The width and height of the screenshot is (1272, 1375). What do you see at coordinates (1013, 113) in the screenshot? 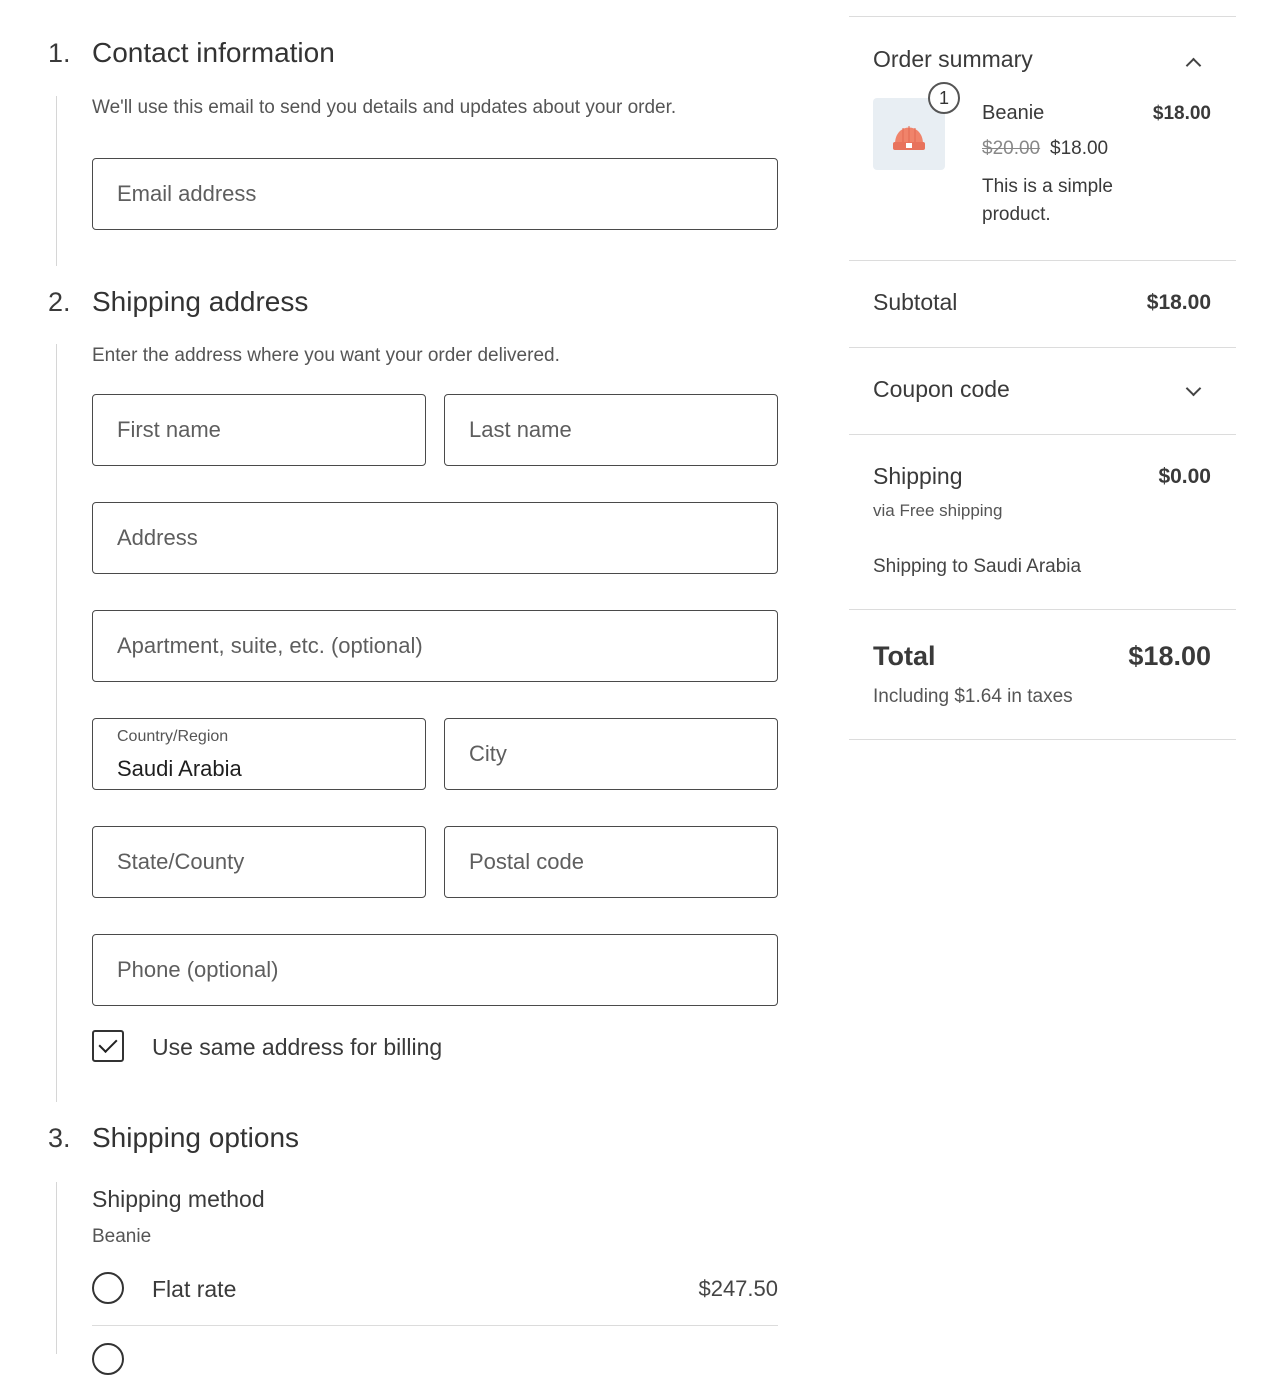
I see `product-name: Beanie` at bounding box center [1013, 113].